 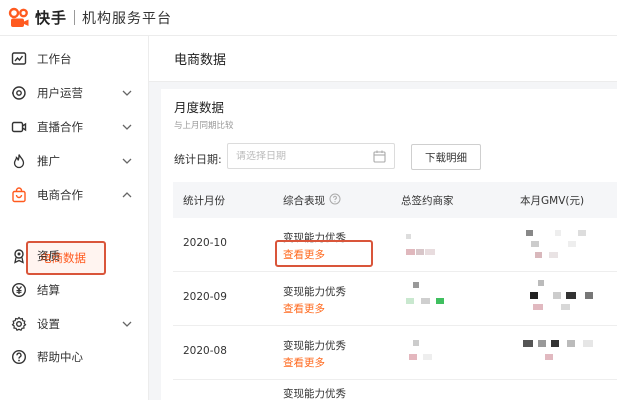 What do you see at coordinates (74, 290) in the screenshot?
I see `sidebar-item-settlement: 结算` at bounding box center [74, 290].